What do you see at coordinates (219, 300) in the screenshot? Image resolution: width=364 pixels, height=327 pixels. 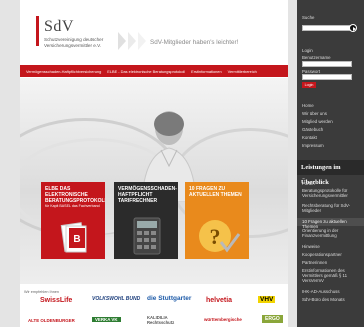 I see `partner-logo-helvetia: helvetia` at bounding box center [219, 300].